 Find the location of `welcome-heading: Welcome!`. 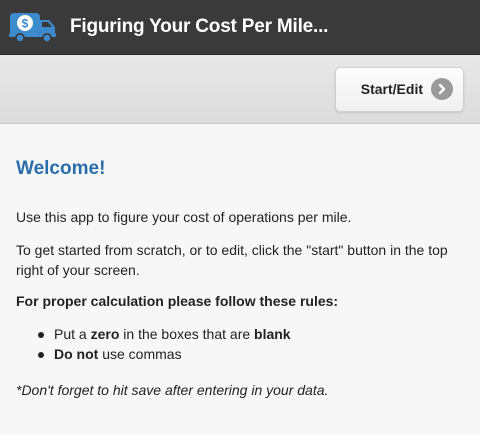

welcome-heading: Welcome! is located at coordinates (61, 168).